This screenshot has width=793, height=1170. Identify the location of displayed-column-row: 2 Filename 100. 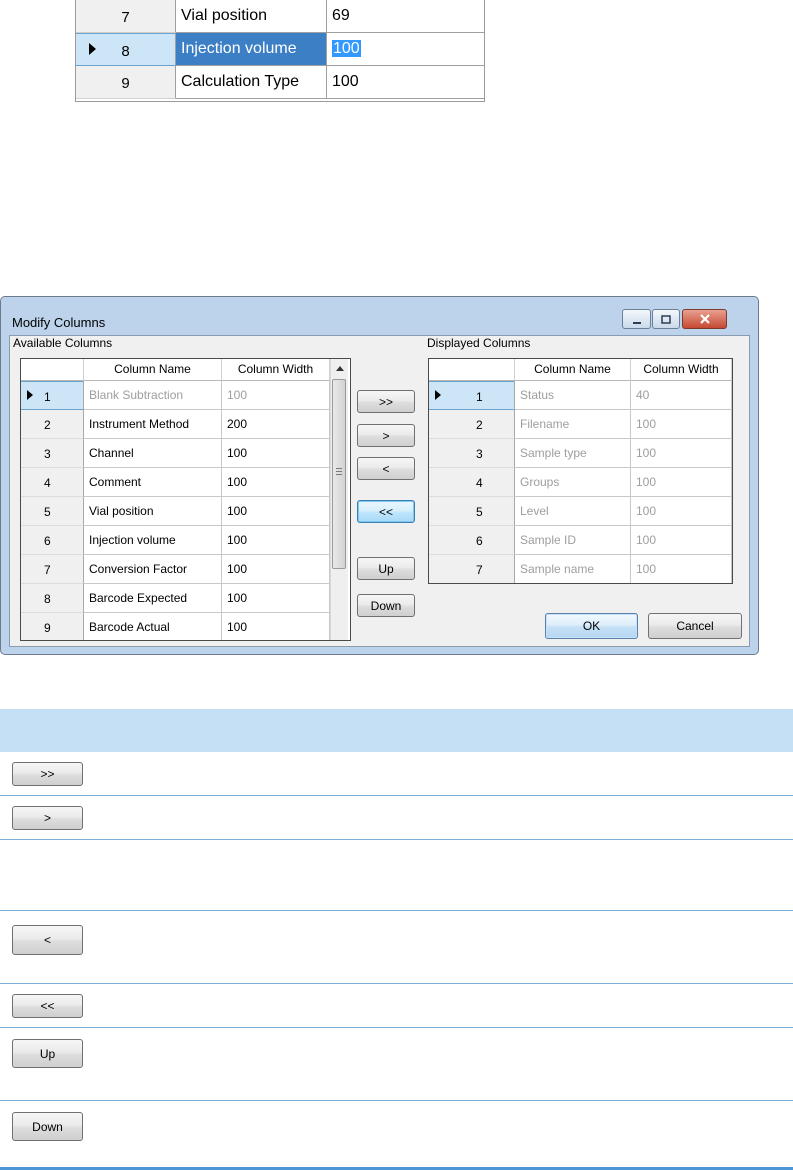
(580, 424).